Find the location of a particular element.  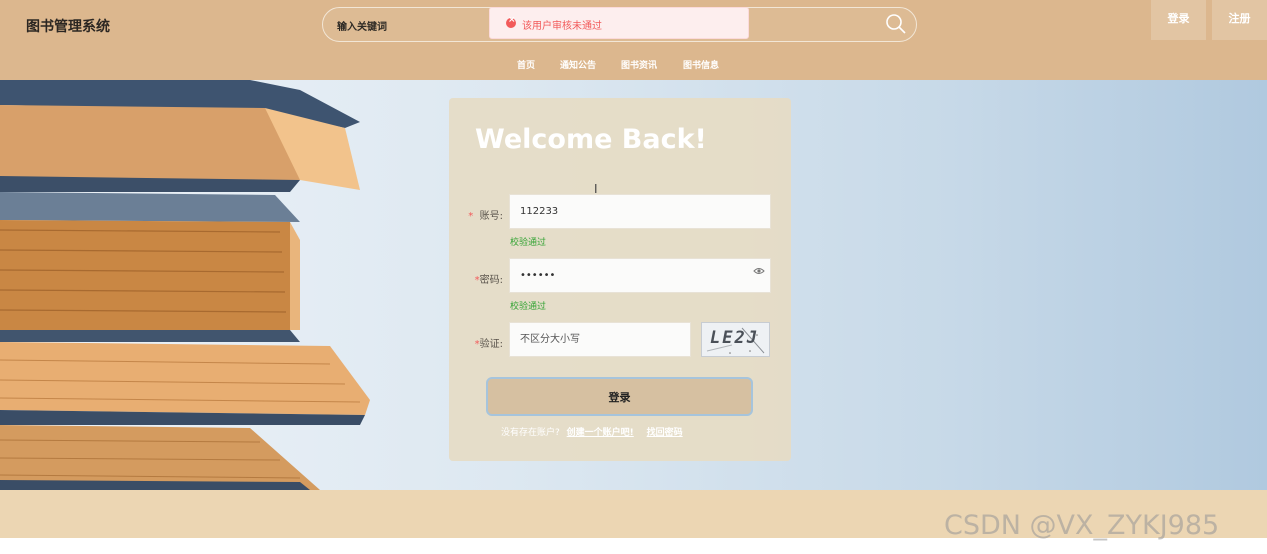

account-label-text: 账号: is located at coordinates (491, 216).